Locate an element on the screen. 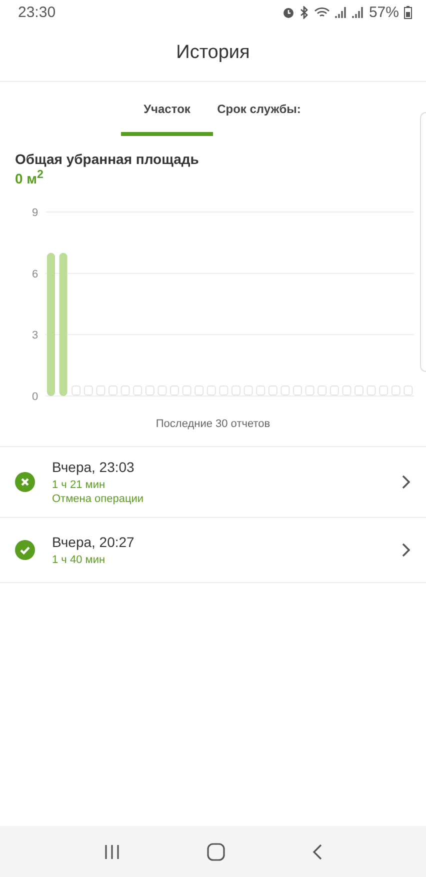 This screenshot has height=877, width=426. session-row: Вчера, 20:27 1 ч 40 мин is located at coordinates (213, 549).